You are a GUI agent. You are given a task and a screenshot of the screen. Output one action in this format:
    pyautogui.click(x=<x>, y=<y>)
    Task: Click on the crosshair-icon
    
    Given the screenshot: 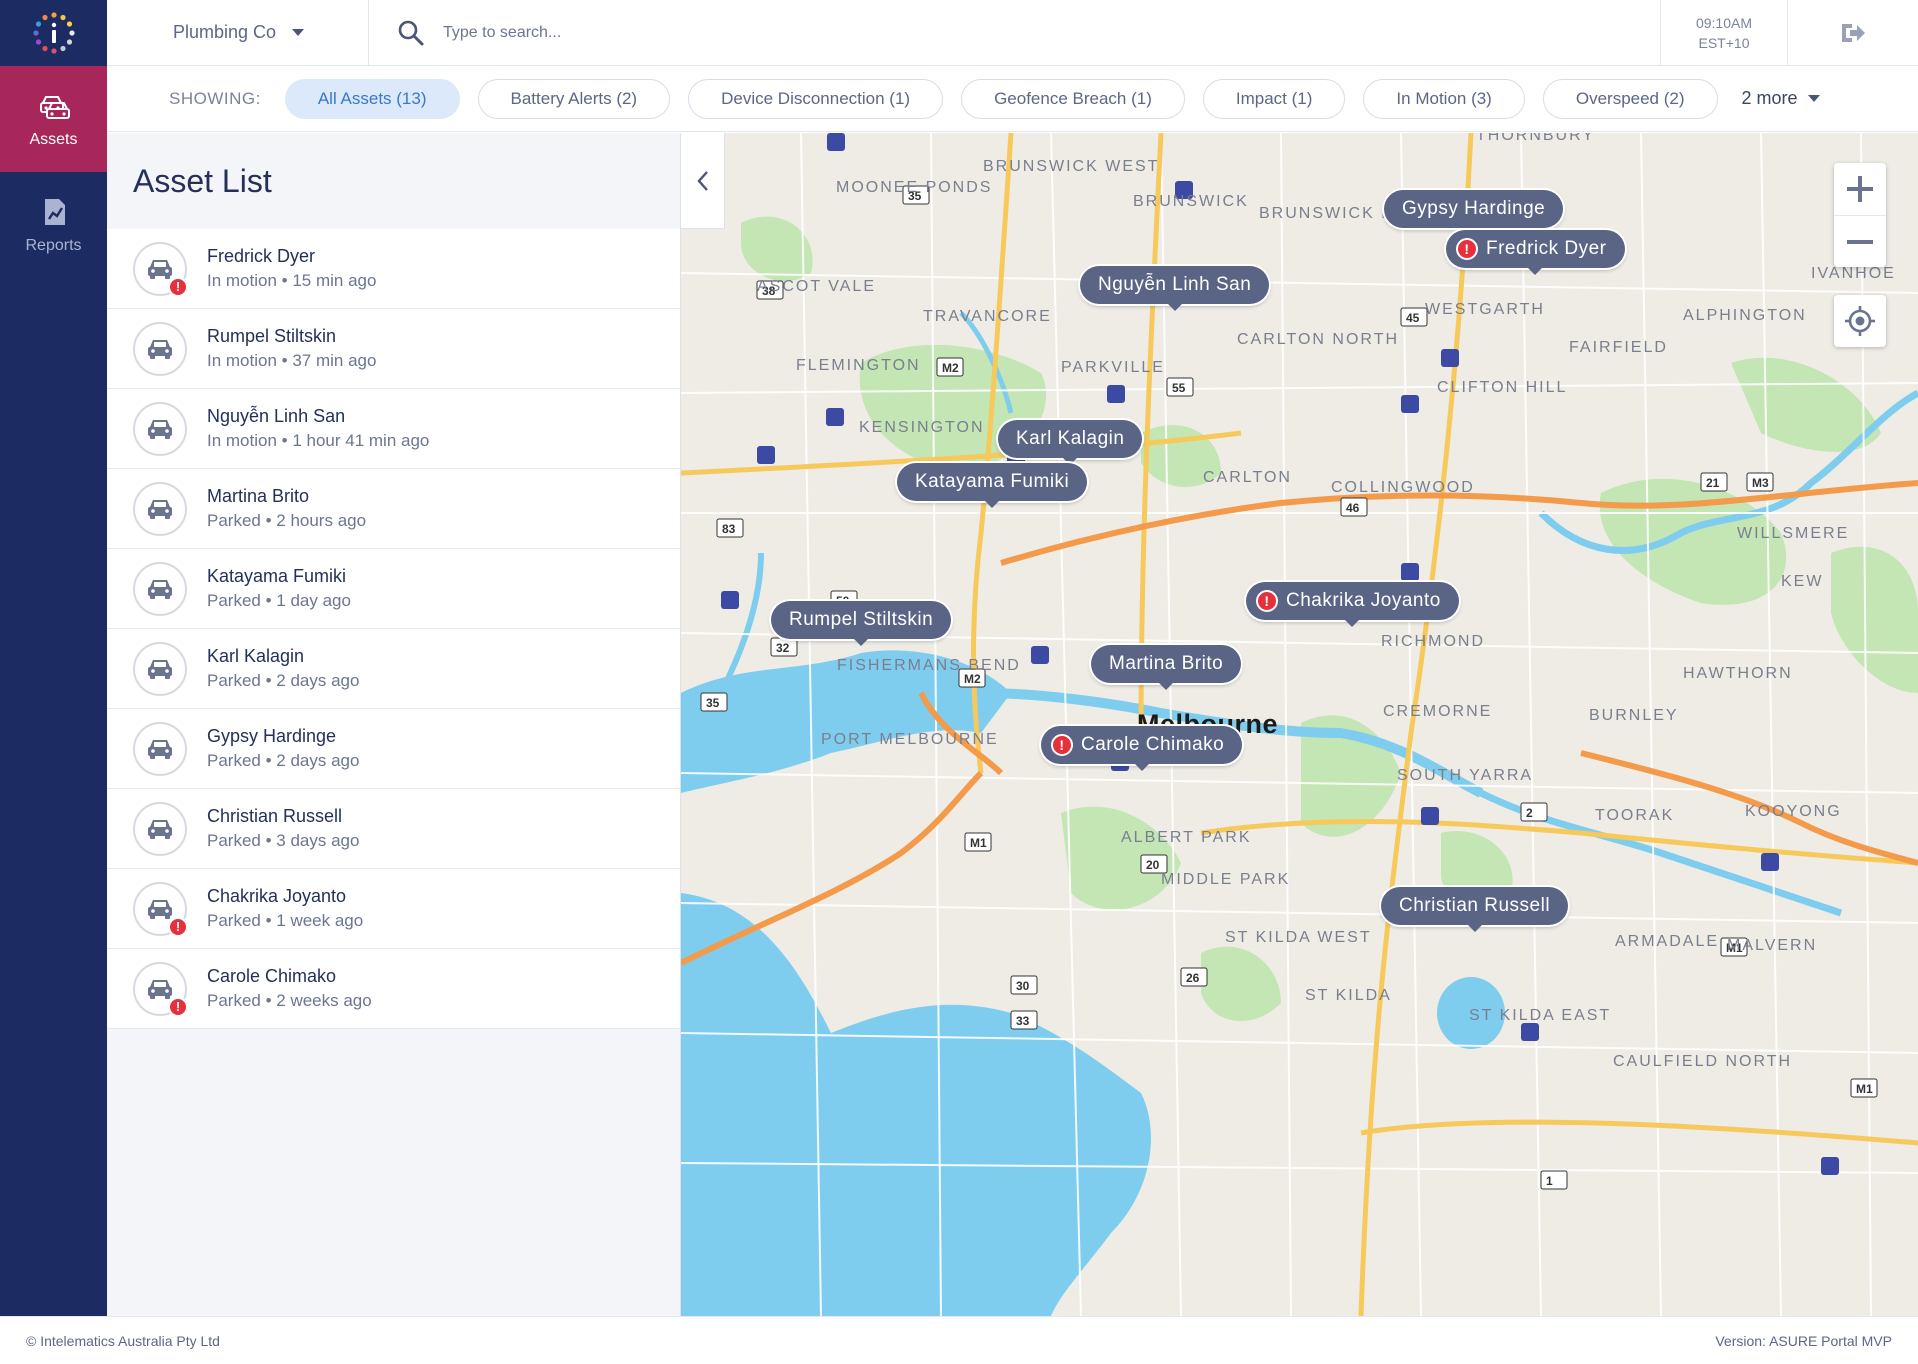 What is the action you would take?
    pyautogui.click(x=1860, y=321)
    